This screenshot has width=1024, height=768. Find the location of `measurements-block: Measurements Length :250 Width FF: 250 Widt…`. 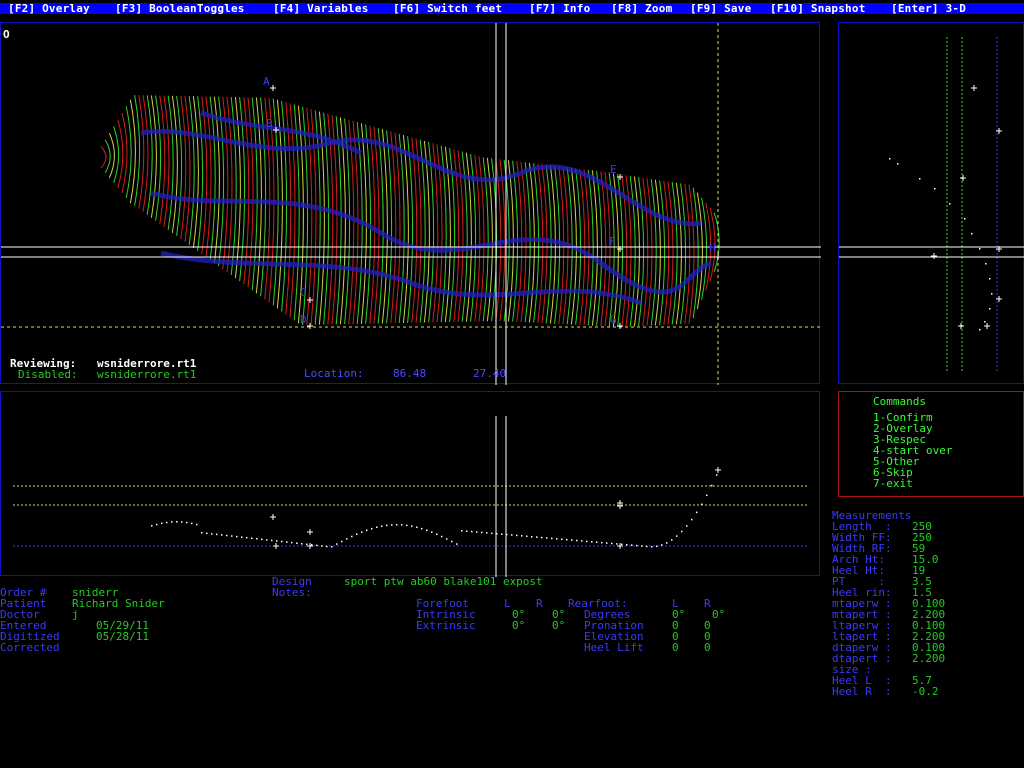

measurements-block: Measurements Length :250 Width FF: 250 Widt… is located at coordinates (888, 603).